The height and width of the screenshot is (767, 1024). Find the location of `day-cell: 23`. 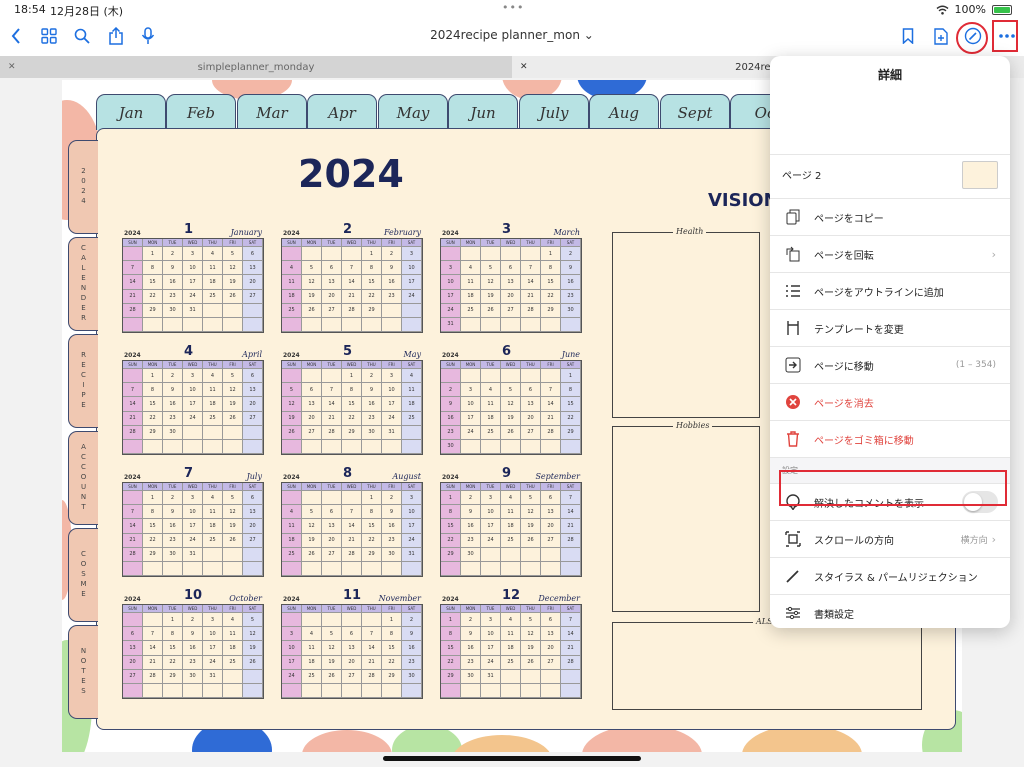

day-cell: 23 is located at coordinates (451, 432).